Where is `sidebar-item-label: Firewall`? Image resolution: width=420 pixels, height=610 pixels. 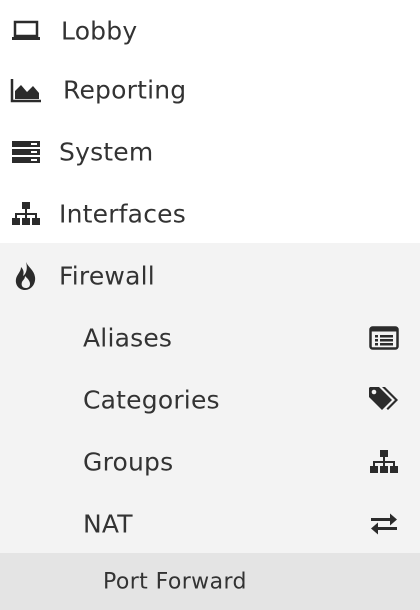
sidebar-item-label: Firewall is located at coordinates (107, 276).